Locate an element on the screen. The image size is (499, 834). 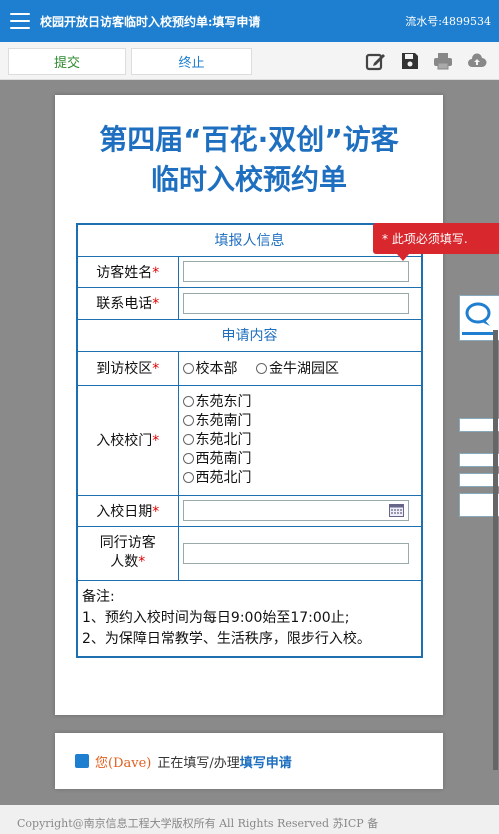
headline-line-1: 第四届“百花·双创”访客 is located at coordinates (249, 139).